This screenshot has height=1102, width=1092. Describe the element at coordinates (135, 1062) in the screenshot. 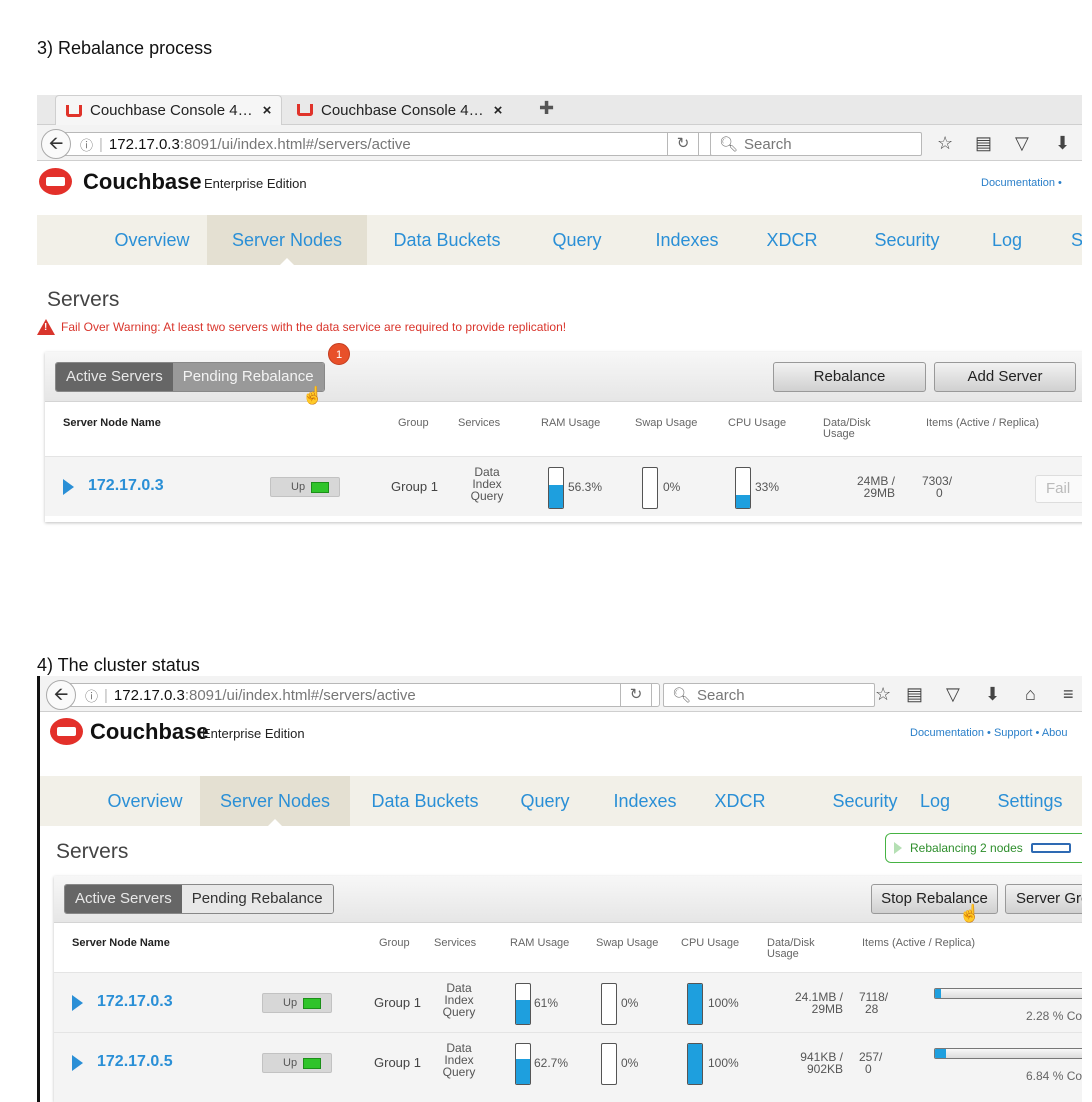

I see `server-hostname: 172.17.0.5` at that location.